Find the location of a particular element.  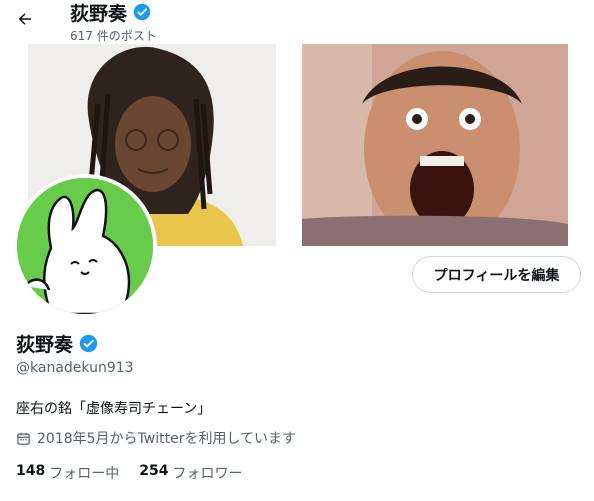

avatar is located at coordinates (85, 246).